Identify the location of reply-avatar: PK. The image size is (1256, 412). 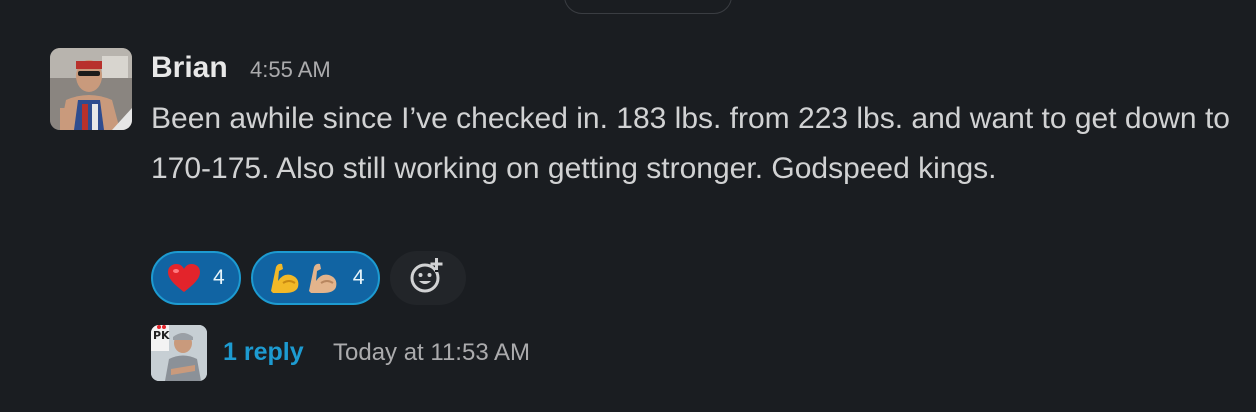
(179, 353).